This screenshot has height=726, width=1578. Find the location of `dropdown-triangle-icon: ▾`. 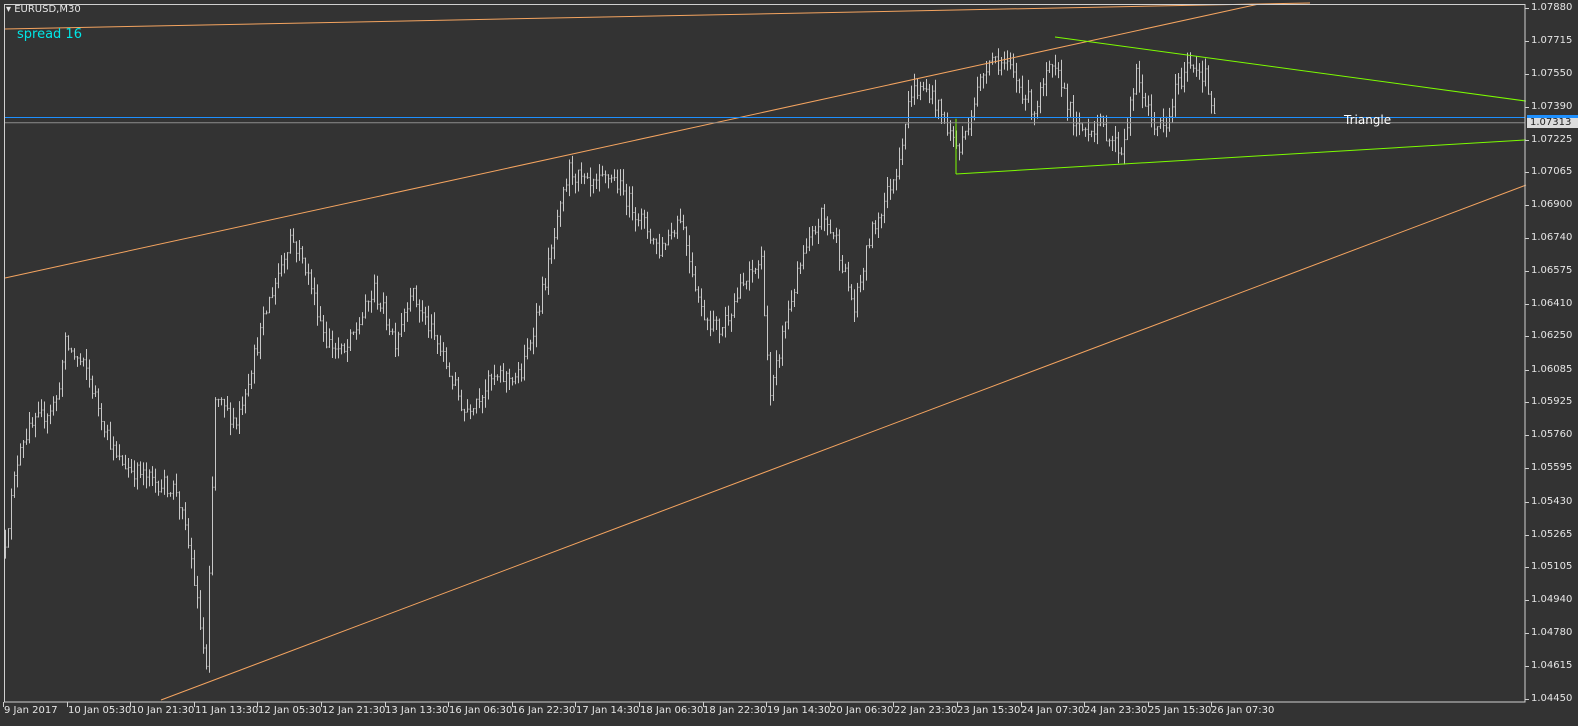

dropdown-triangle-icon: ▾ is located at coordinates (8, 9).